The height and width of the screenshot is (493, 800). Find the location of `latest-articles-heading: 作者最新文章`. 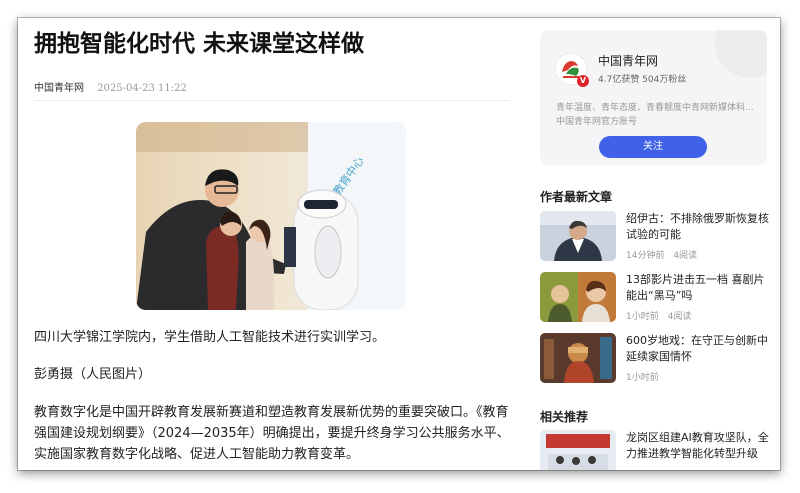

latest-articles-heading: 作者最新文章 is located at coordinates (576, 197).